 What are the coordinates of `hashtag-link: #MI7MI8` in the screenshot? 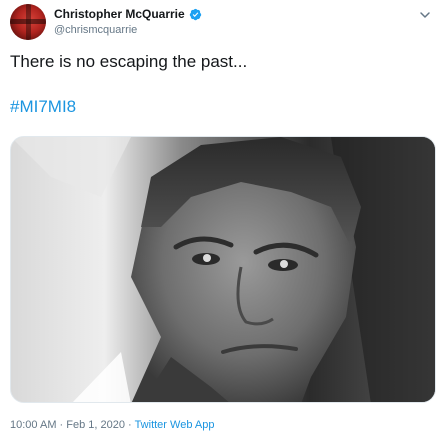 It's located at (43, 107).